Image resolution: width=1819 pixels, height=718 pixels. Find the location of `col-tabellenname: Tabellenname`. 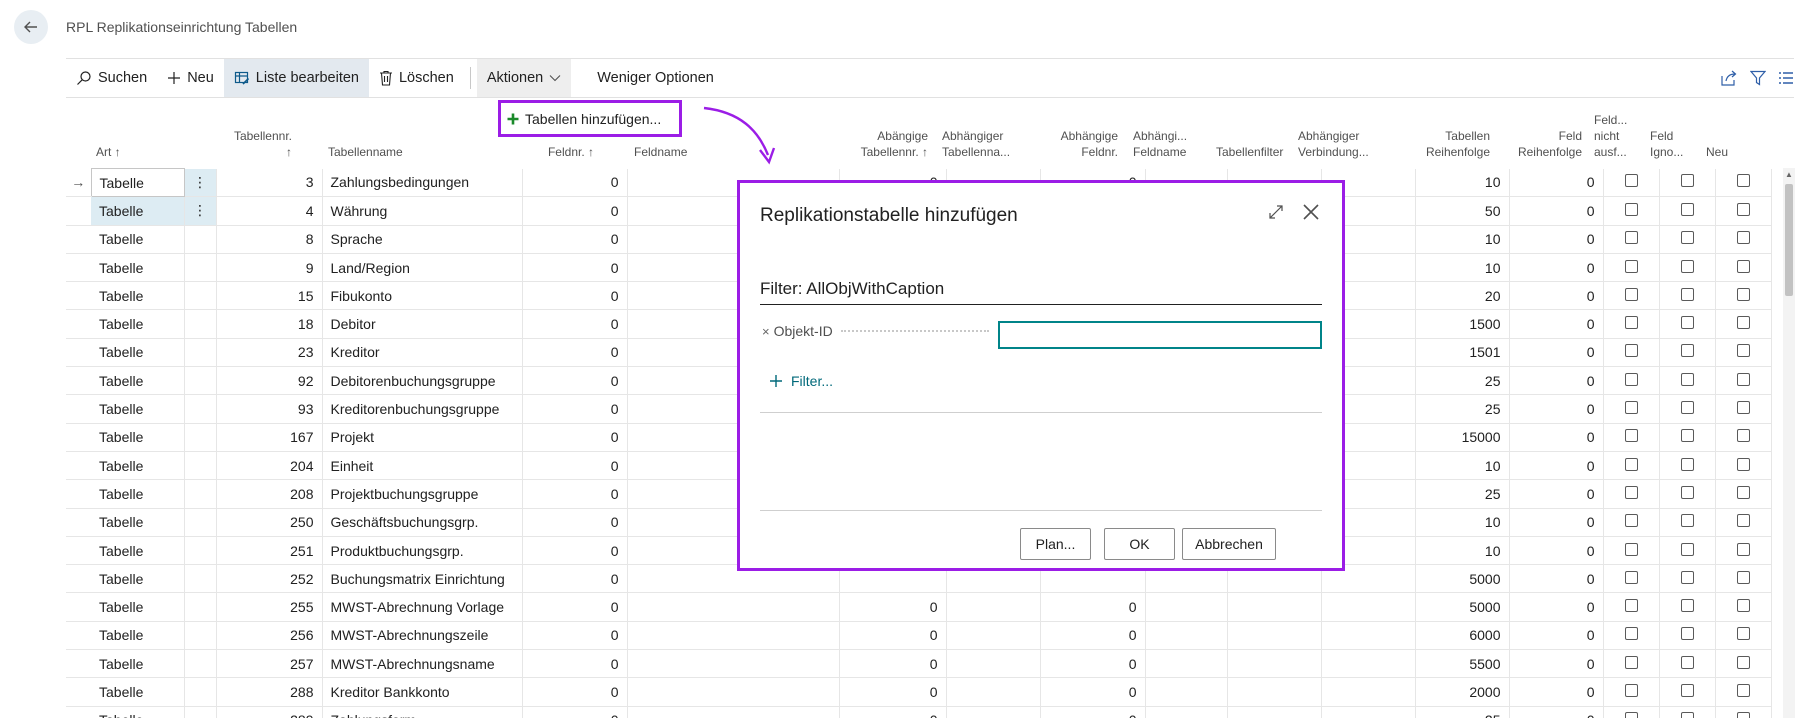

col-tabellenname: Tabellenname is located at coordinates (365, 152).